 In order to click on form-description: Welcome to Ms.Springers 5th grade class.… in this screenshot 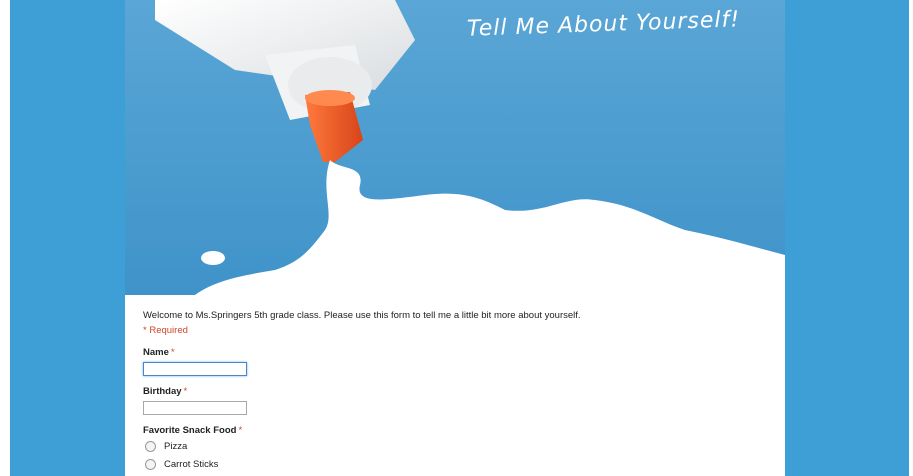, I will do `click(362, 315)`.